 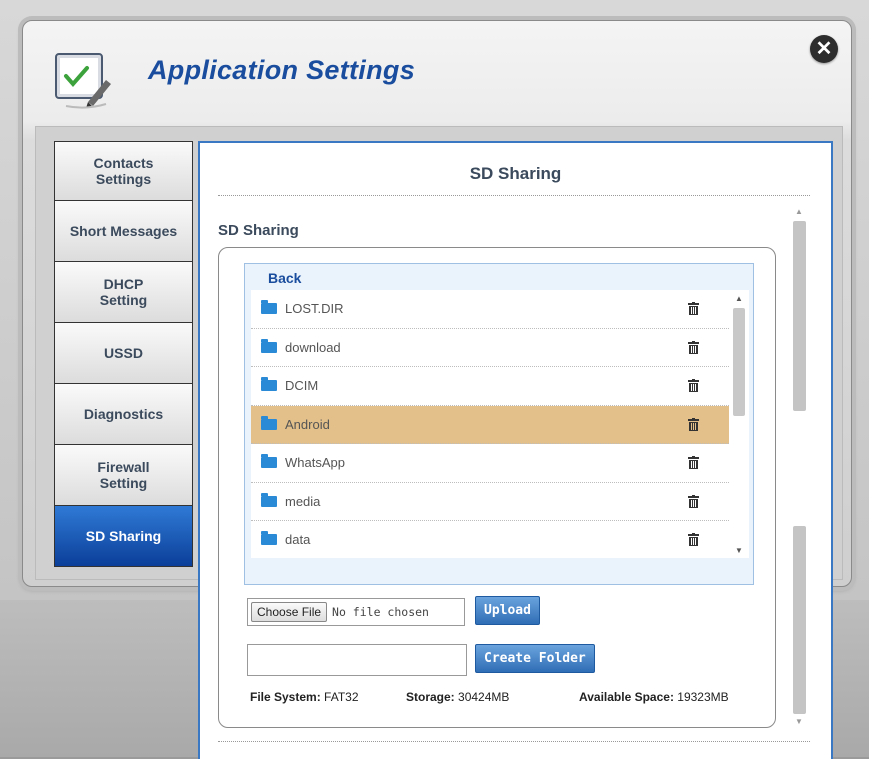 I want to click on list-item: WhatsApp, so click(x=490, y=463).